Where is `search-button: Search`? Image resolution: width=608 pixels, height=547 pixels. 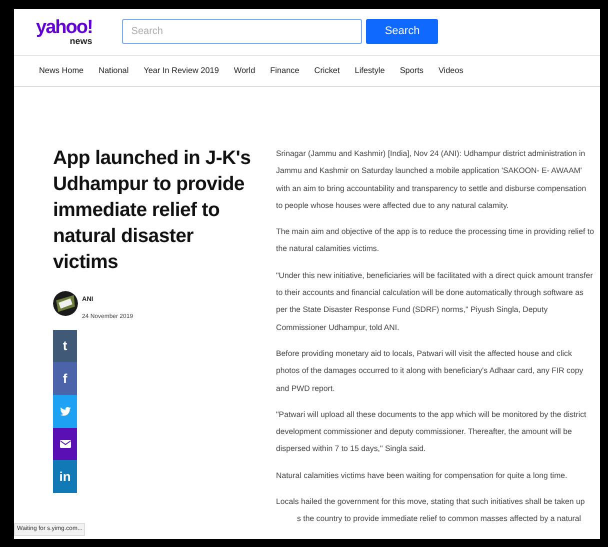 search-button: Search is located at coordinates (402, 31).